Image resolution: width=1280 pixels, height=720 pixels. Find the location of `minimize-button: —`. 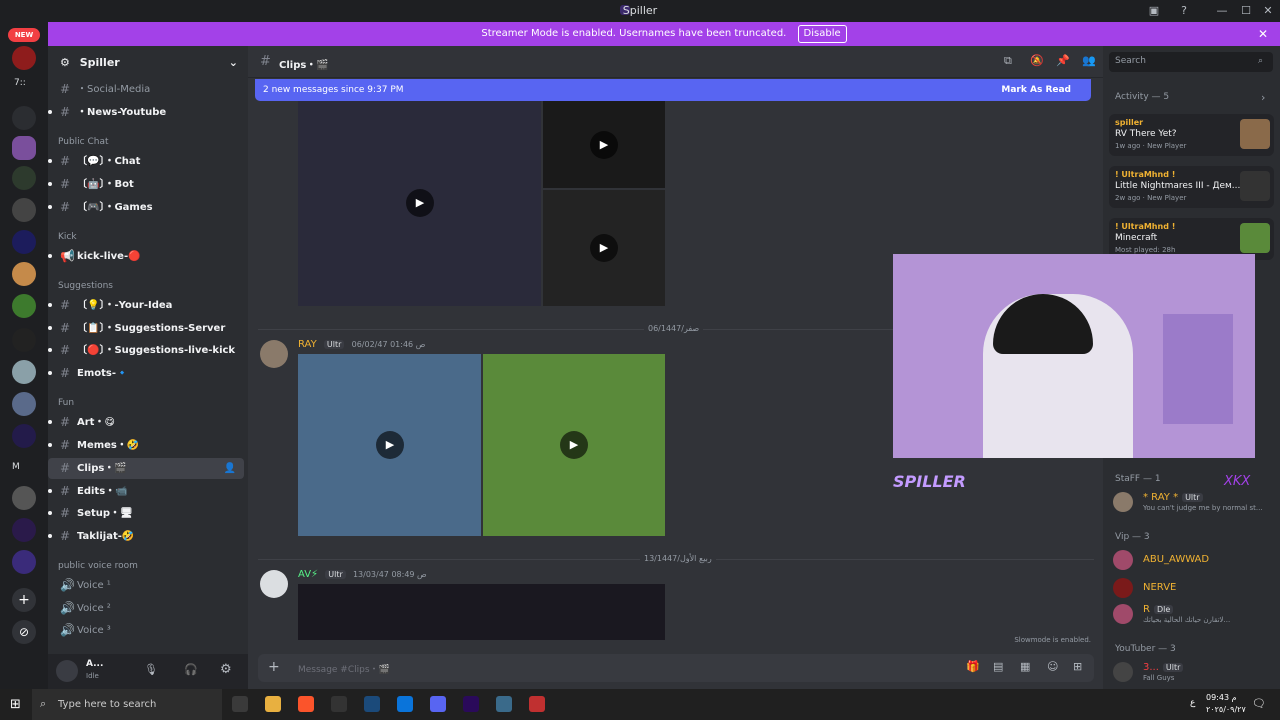

minimize-button: — is located at coordinates (1222, 11).